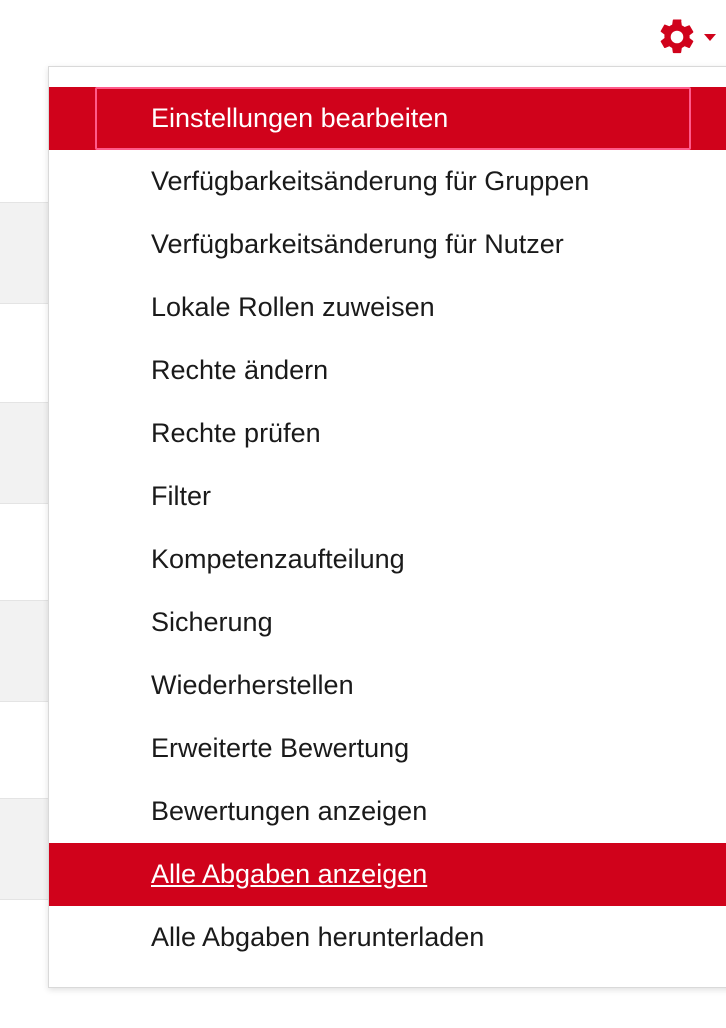 The height and width of the screenshot is (1028, 726). What do you see at coordinates (710, 37) in the screenshot?
I see `chevron-down-icon` at bounding box center [710, 37].